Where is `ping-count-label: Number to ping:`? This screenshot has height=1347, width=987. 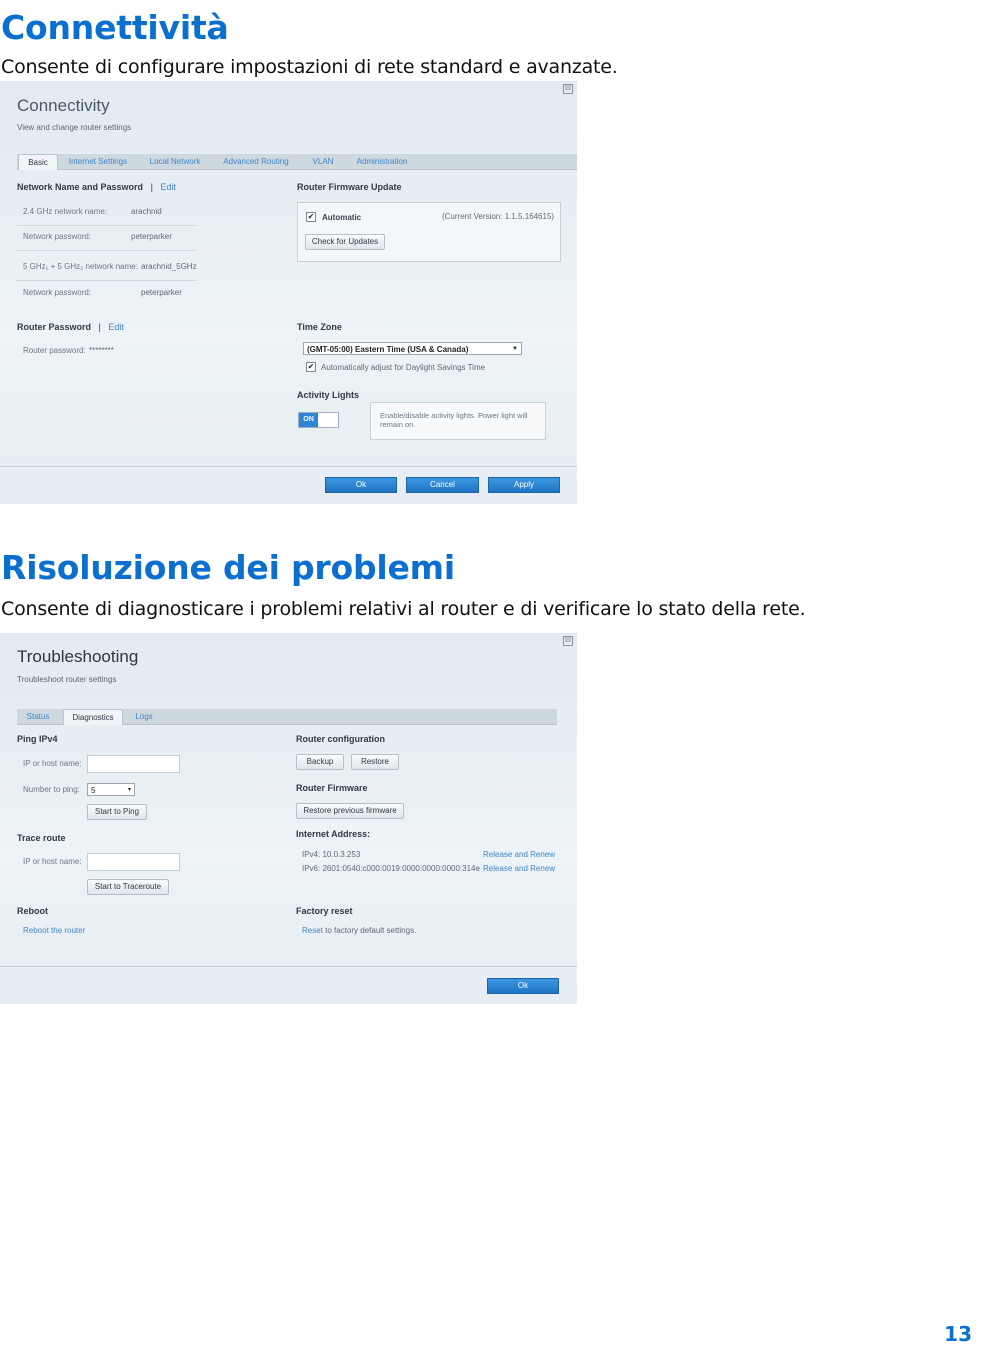
ping-count-label: Number to ping: is located at coordinates (51, 789).